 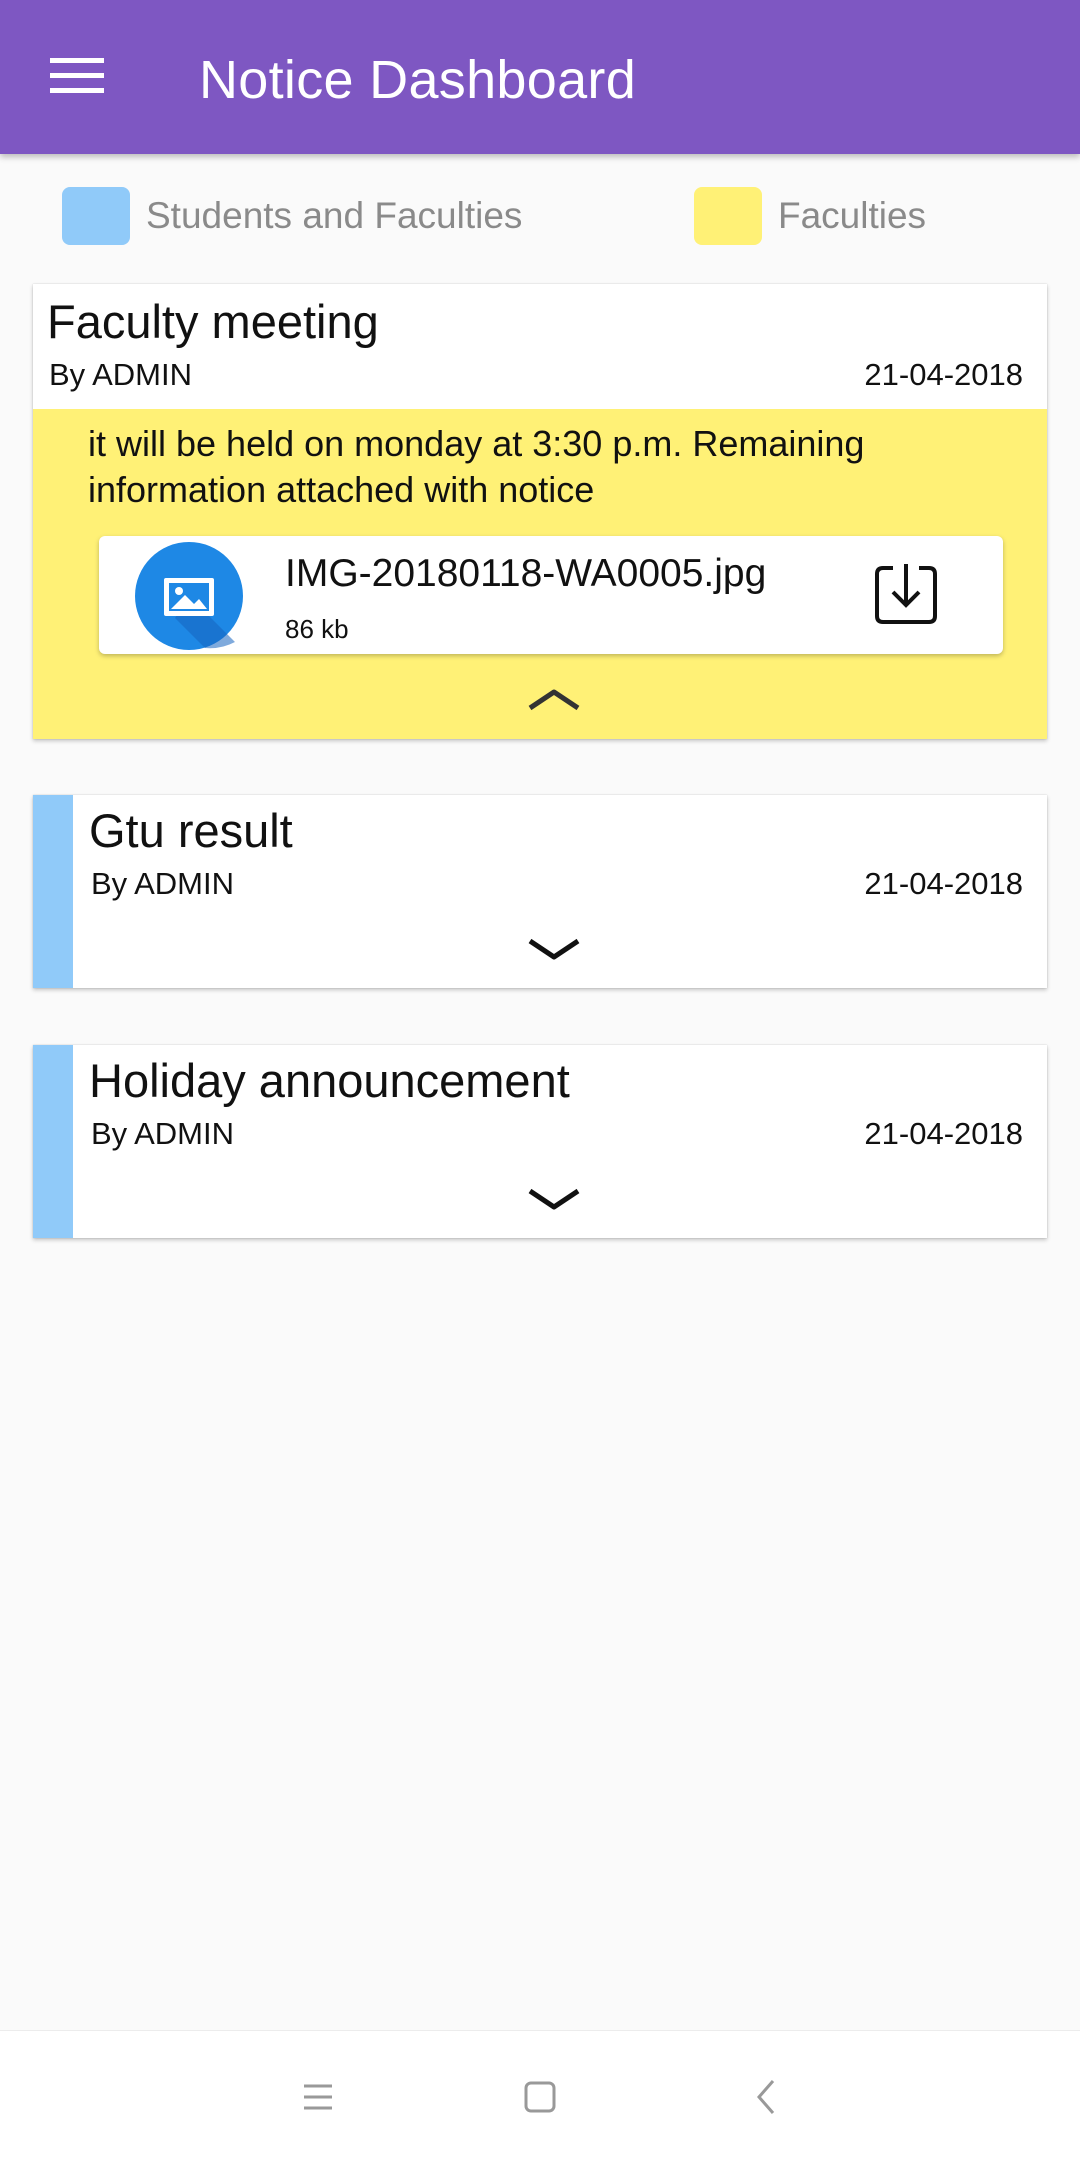 I want to click on hamburger-menu-icon, so click(x=77, y=75).